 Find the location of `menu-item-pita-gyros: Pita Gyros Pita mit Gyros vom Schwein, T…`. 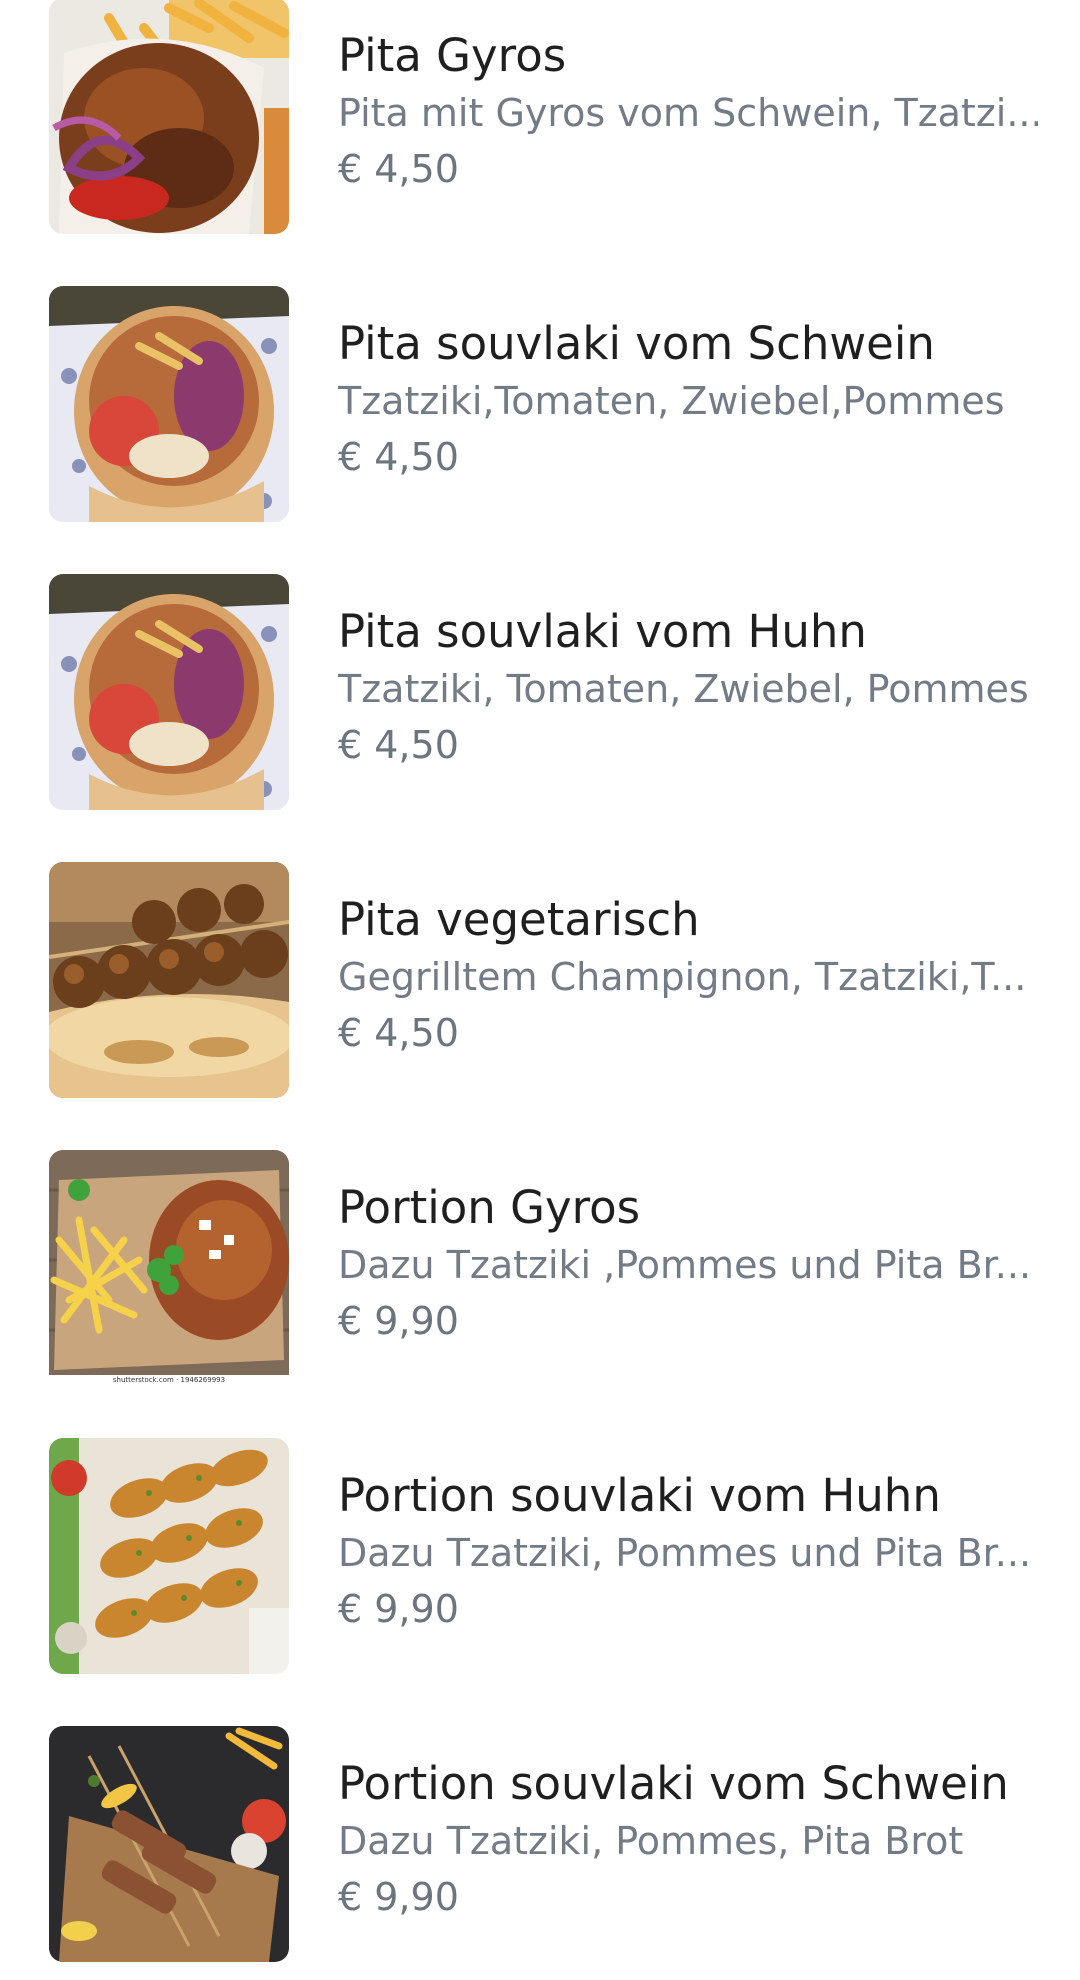

menu-item-pita-gyros: Pita Gyros Pita mit Gyros vom Schwein, T… is located at coordinates (540, 119).